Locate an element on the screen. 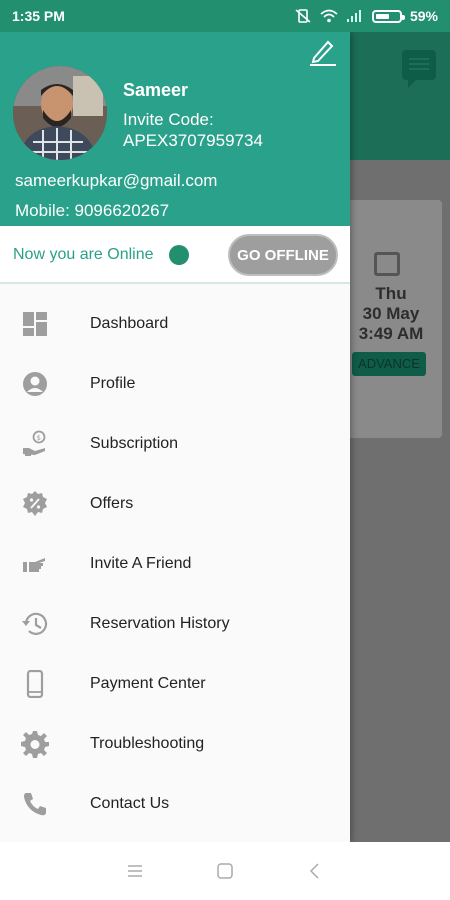 The width and height of the screenshot is (450, 900). card-day: Thu is located at coordinates (391, 293).